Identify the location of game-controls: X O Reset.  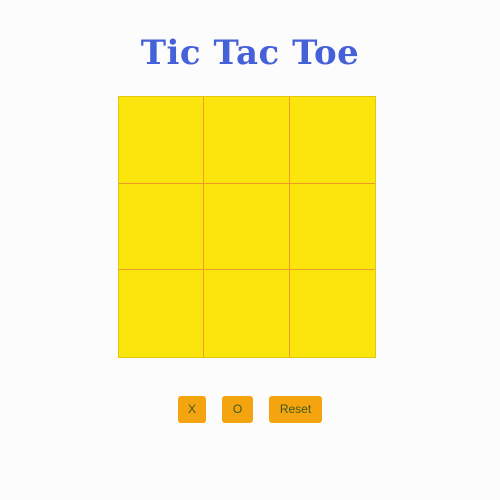
(250, 410).